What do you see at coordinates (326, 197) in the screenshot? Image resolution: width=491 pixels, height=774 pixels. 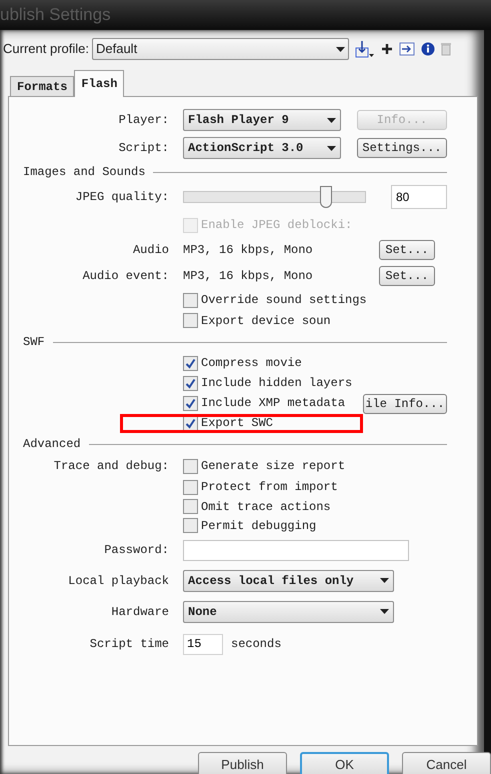 I see `slider-thumb` at bounding box center [326, 197].